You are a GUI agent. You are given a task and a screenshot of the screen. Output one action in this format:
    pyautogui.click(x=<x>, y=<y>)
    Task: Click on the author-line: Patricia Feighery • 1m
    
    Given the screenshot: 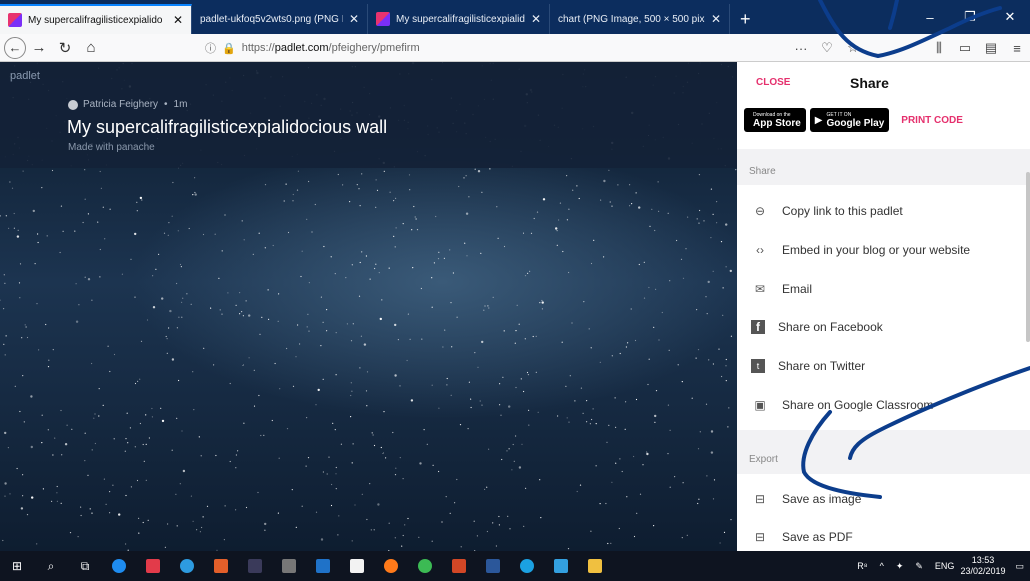 What is the action you would take?
    pyautogui.click(x=127, y=104)
    